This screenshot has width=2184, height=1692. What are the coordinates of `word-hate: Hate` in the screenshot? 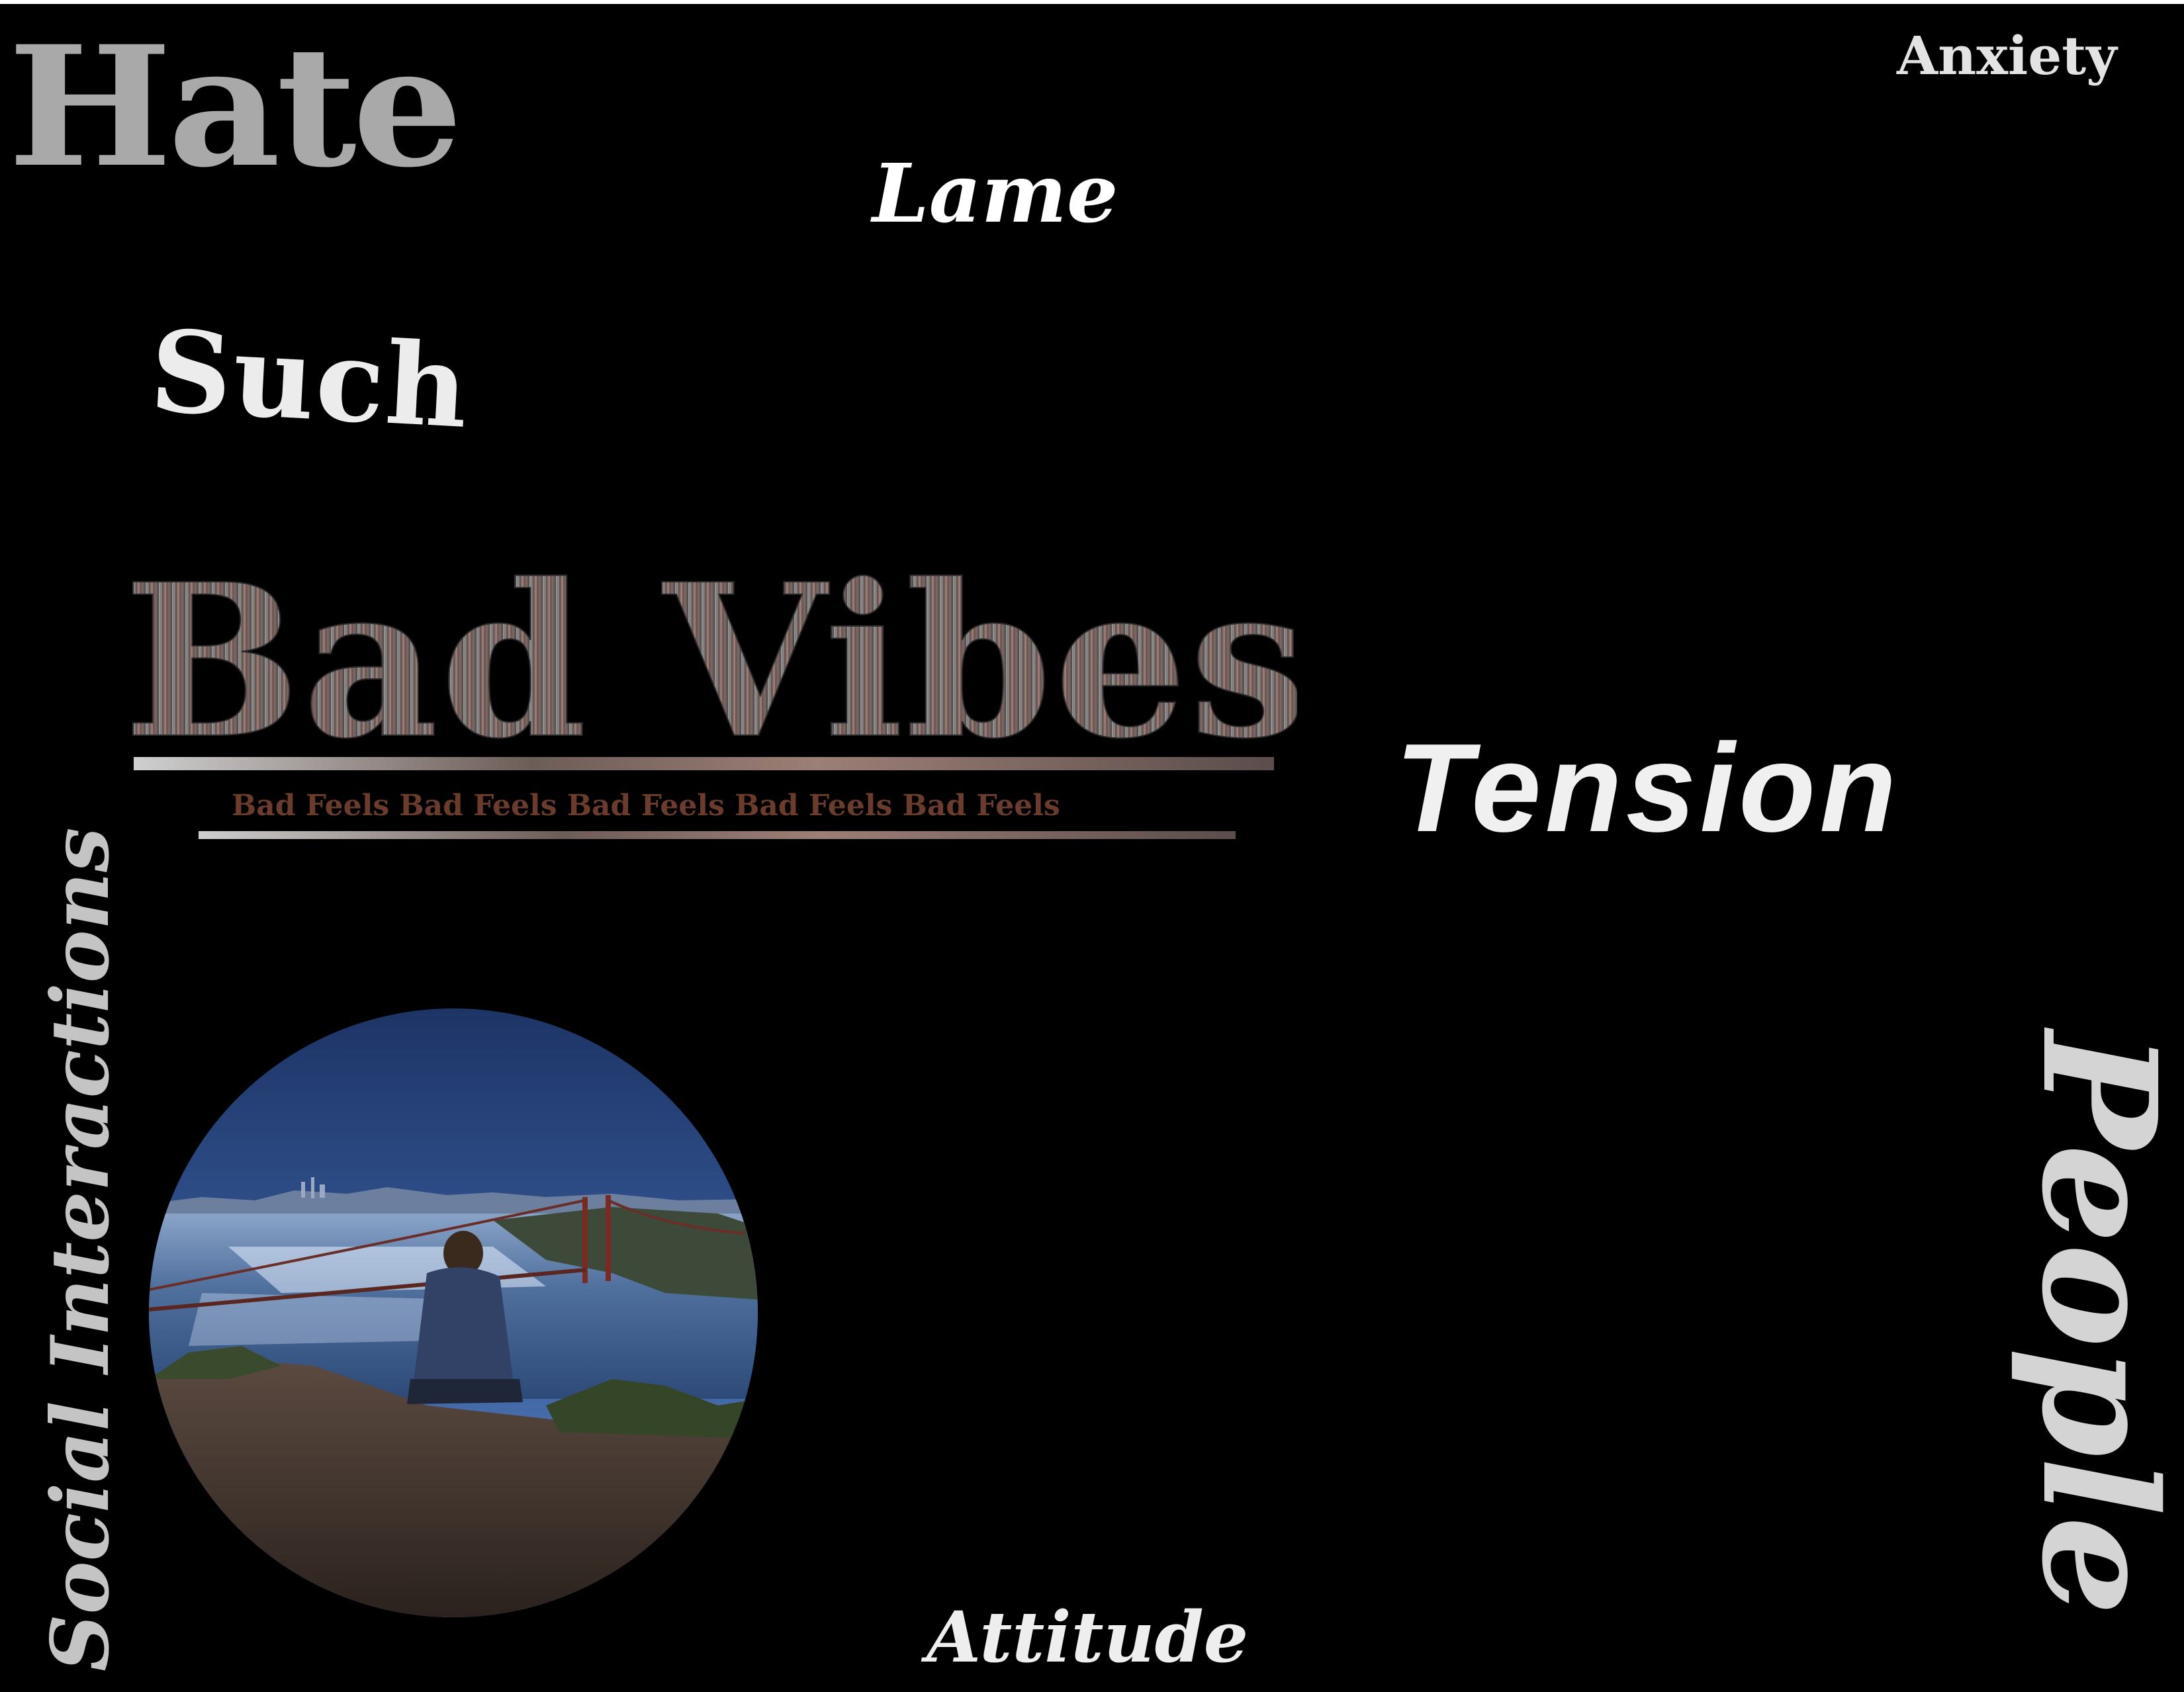 It's located at (235, 106).